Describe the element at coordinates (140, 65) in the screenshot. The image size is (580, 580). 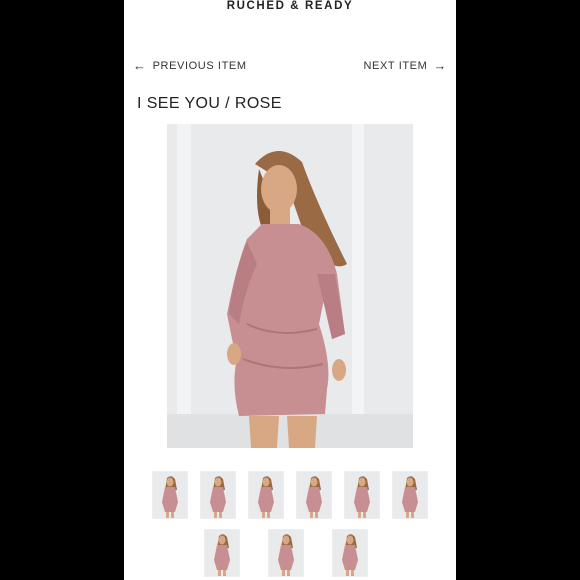
I see `arrow-left-icon: ←` at that location.